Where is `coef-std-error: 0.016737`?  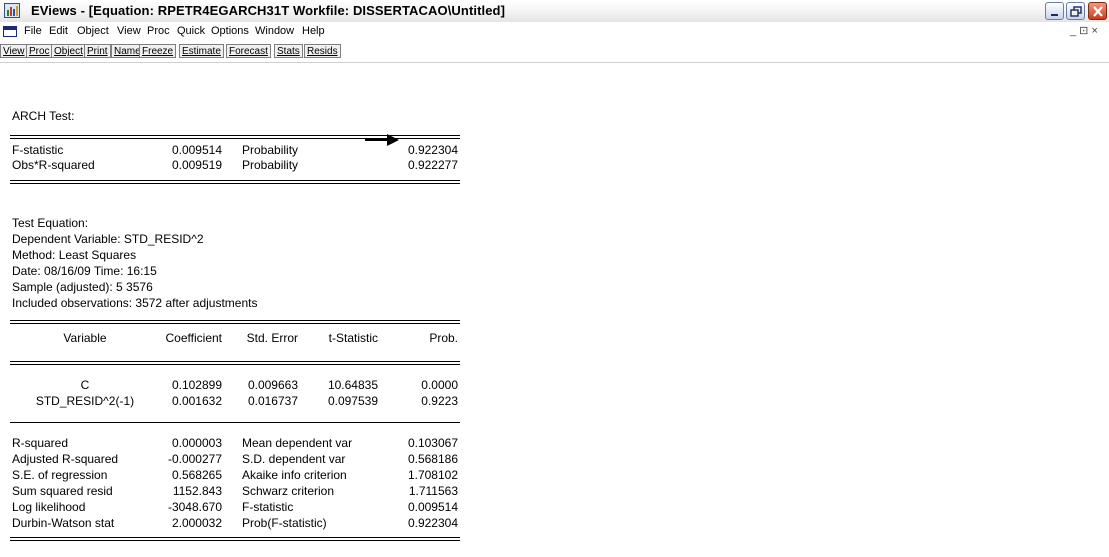 coef-std-error: 0.016737 is located at coordinates (272, 401).